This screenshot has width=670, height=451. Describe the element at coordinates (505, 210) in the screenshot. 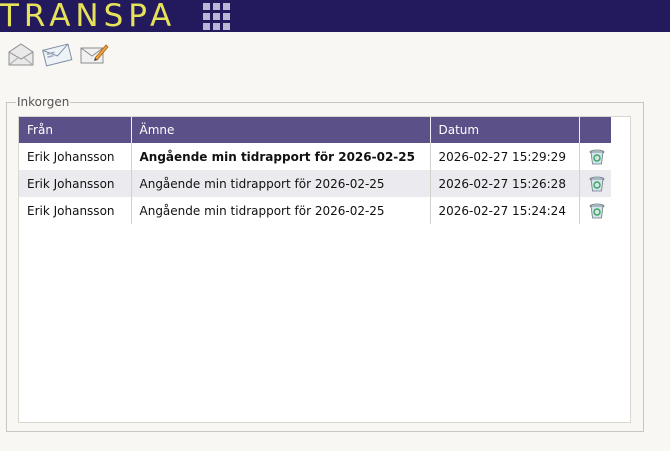

I see `message-date: 2026-02-27 15:24:24` at that location.